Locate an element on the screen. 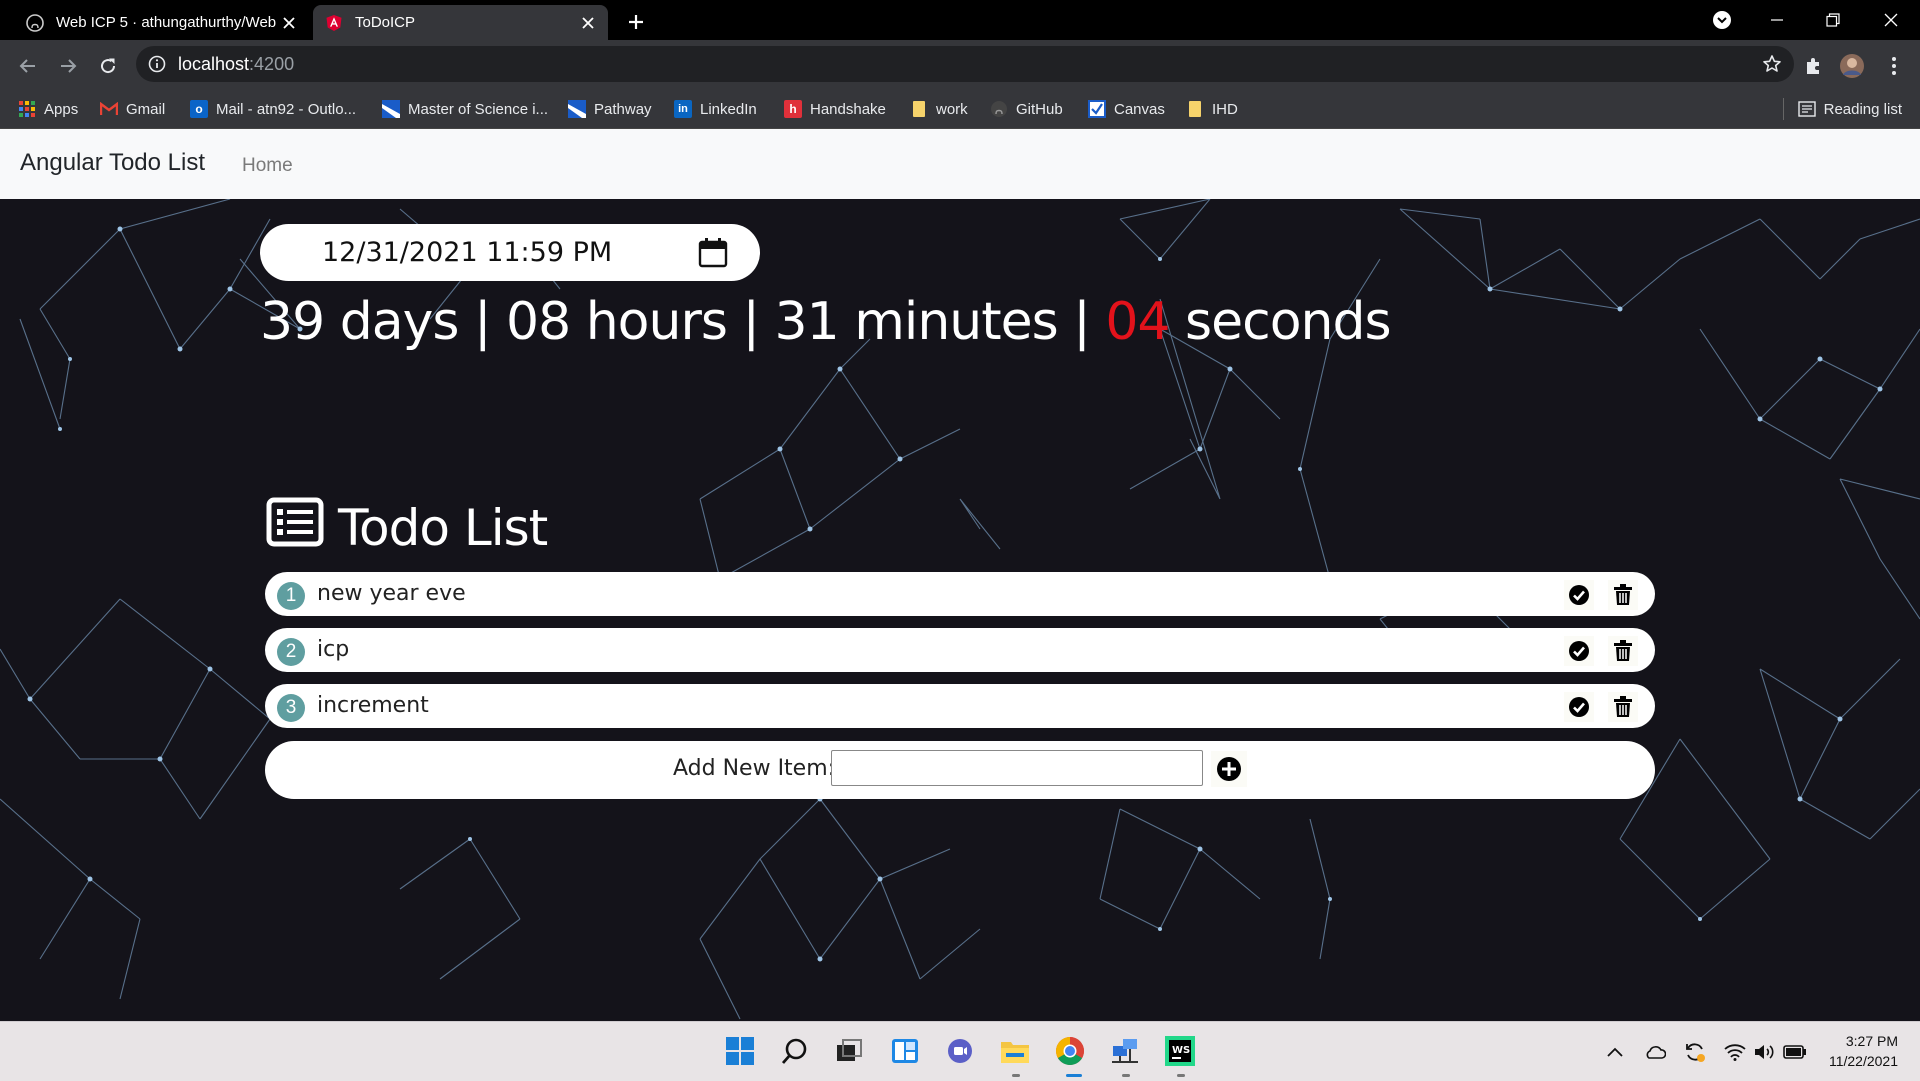 Image resolution: width=1920 pixels, height=1081 pixels. restore-button is located at coordinates (1833, 20).